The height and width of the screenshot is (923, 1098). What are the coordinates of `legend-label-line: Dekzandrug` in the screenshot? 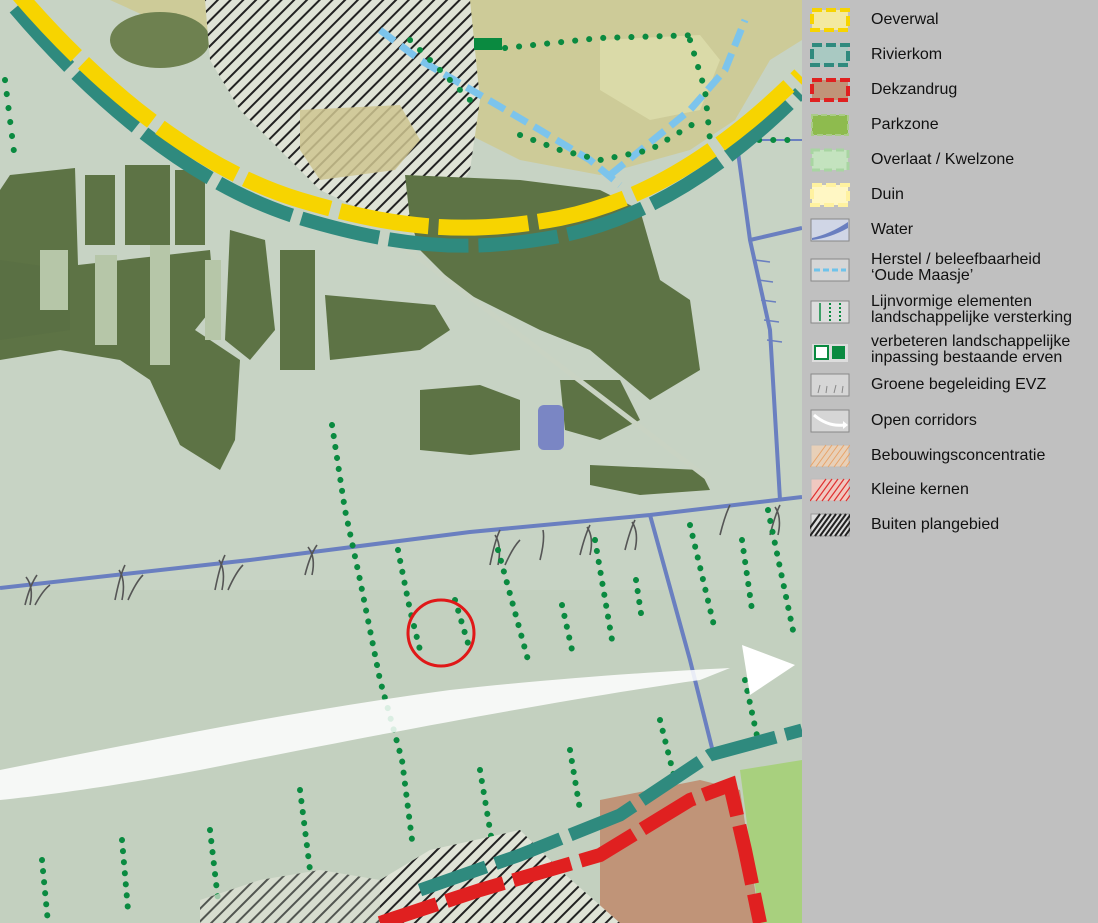 It's located at (914, 89).